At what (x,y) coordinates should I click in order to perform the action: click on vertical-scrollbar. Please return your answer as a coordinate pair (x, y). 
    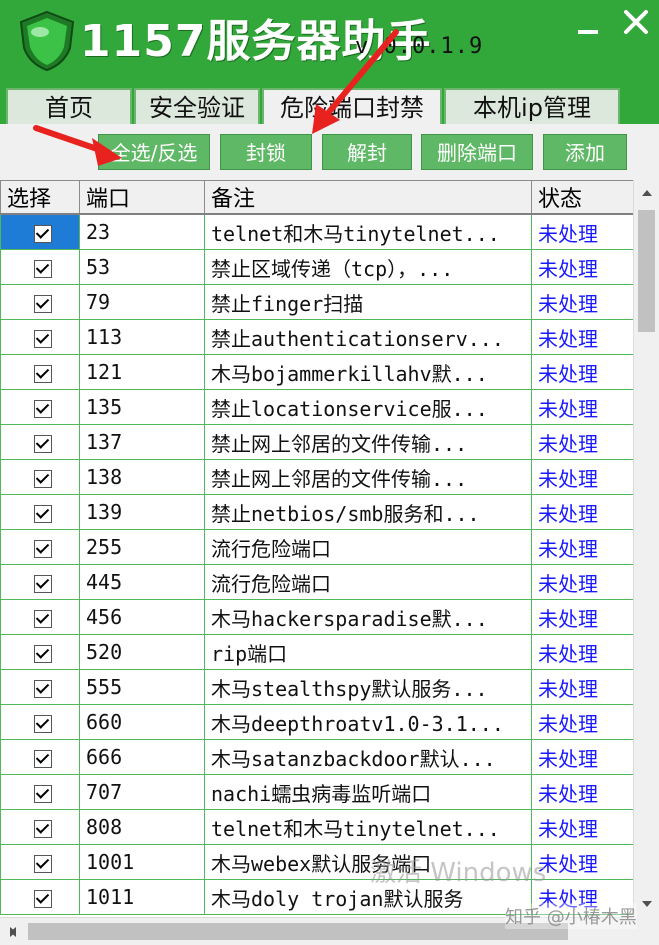
    Looking at the image, I should click on (646, 548).